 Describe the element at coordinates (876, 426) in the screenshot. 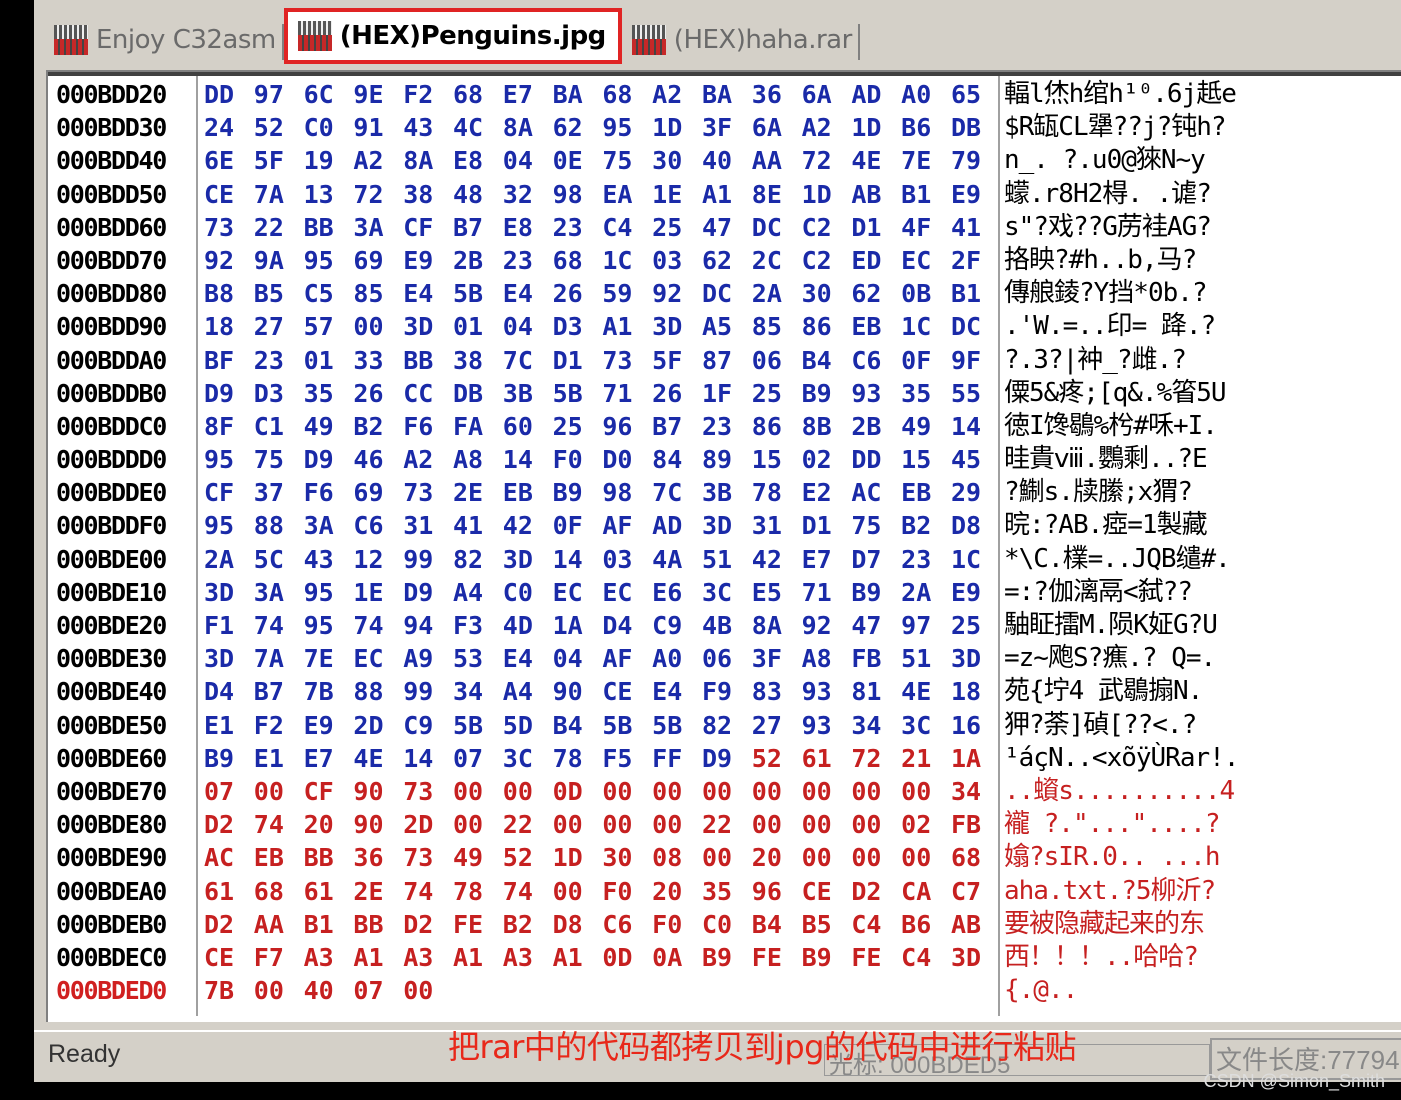

I see `hex-byte: 2B` at that location.